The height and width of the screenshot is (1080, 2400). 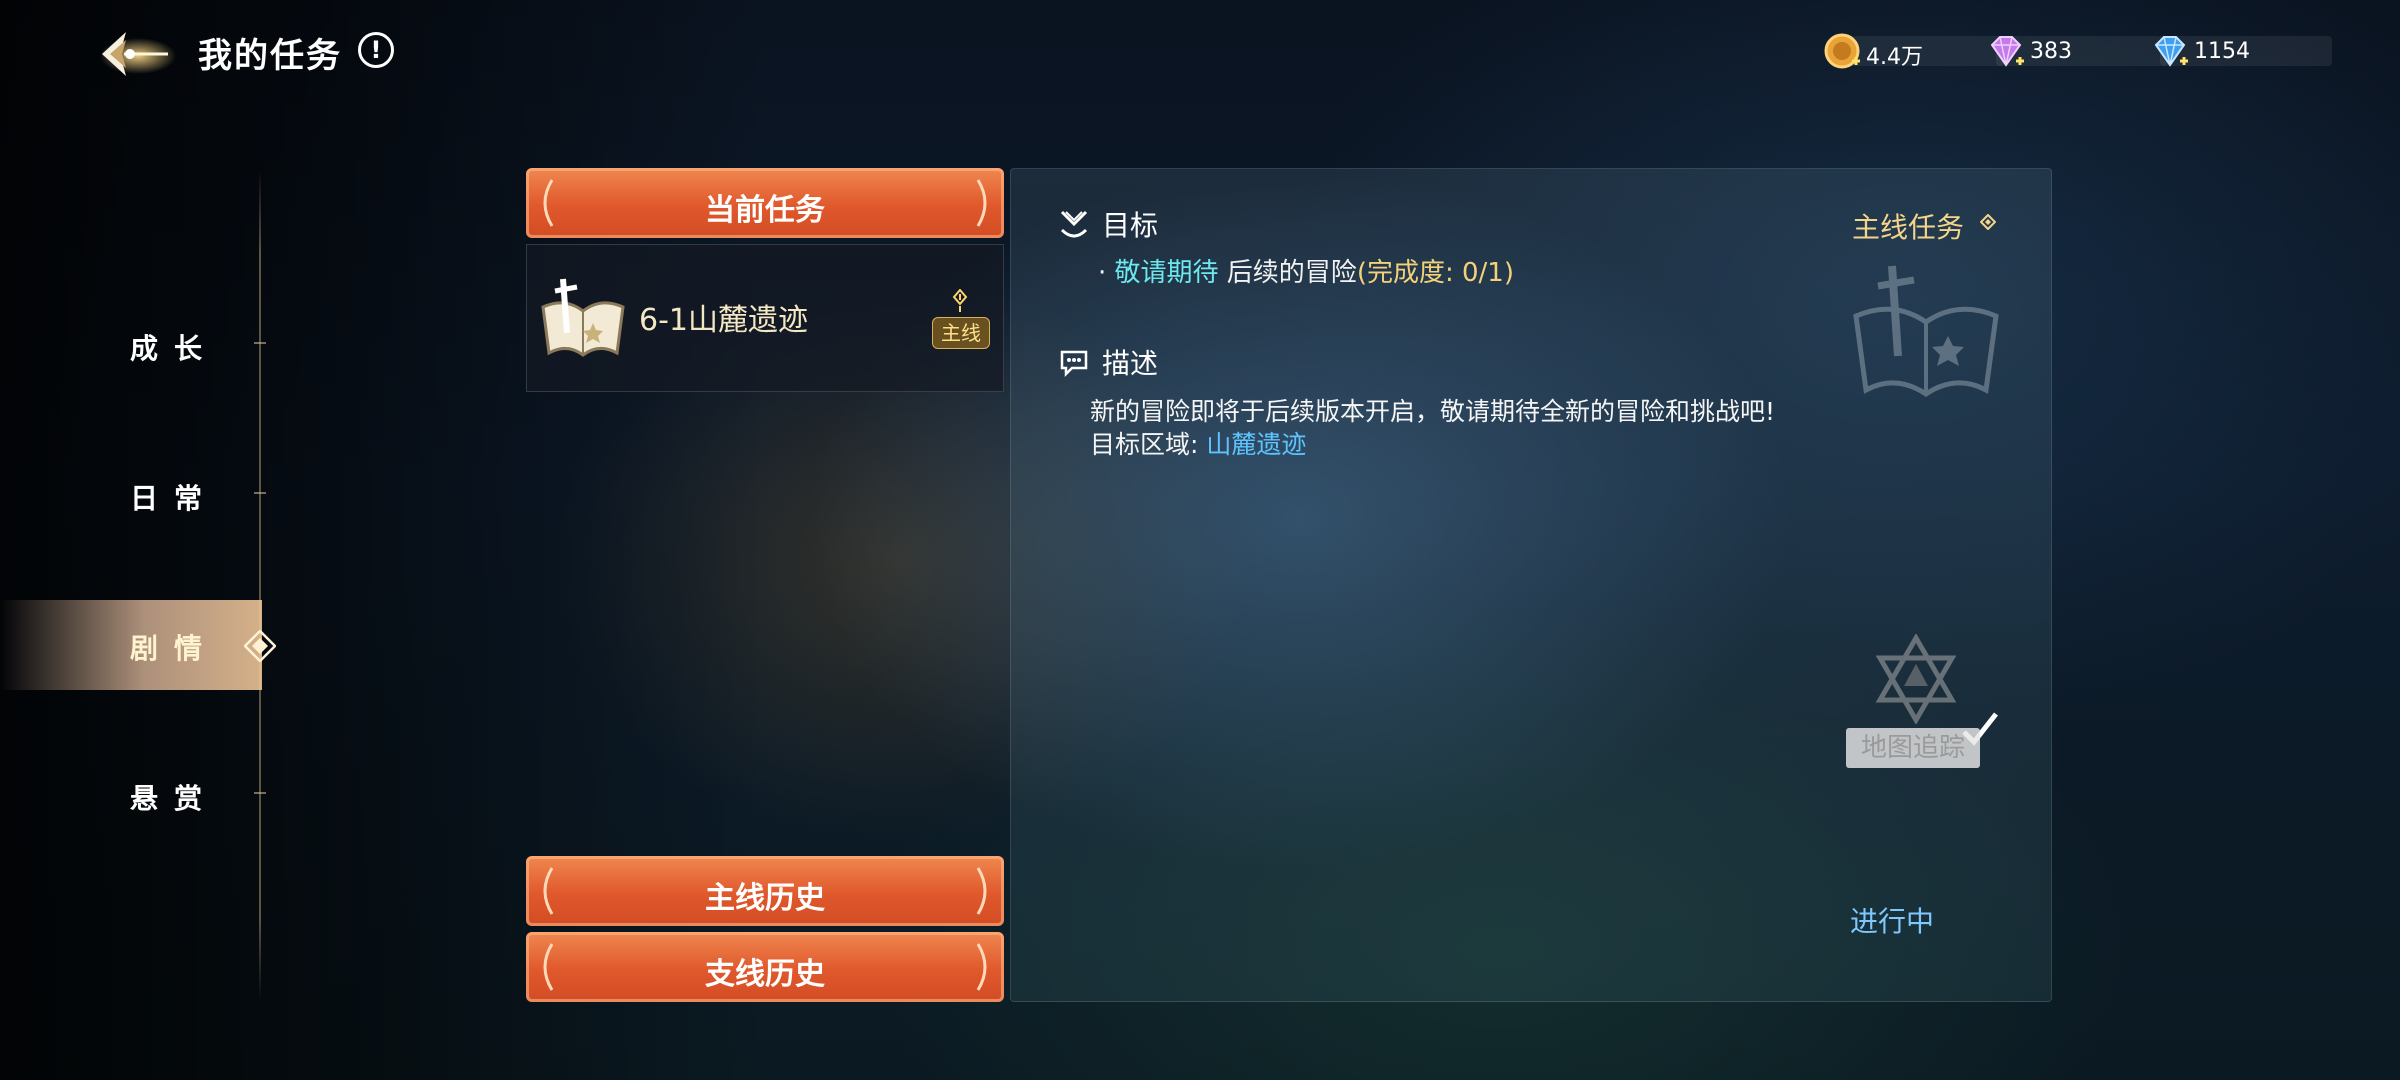 What do you see at coordinates (961, 333) in the screenshot?
I see `task-type-badge: 主线` at bounding box center [961, 333].